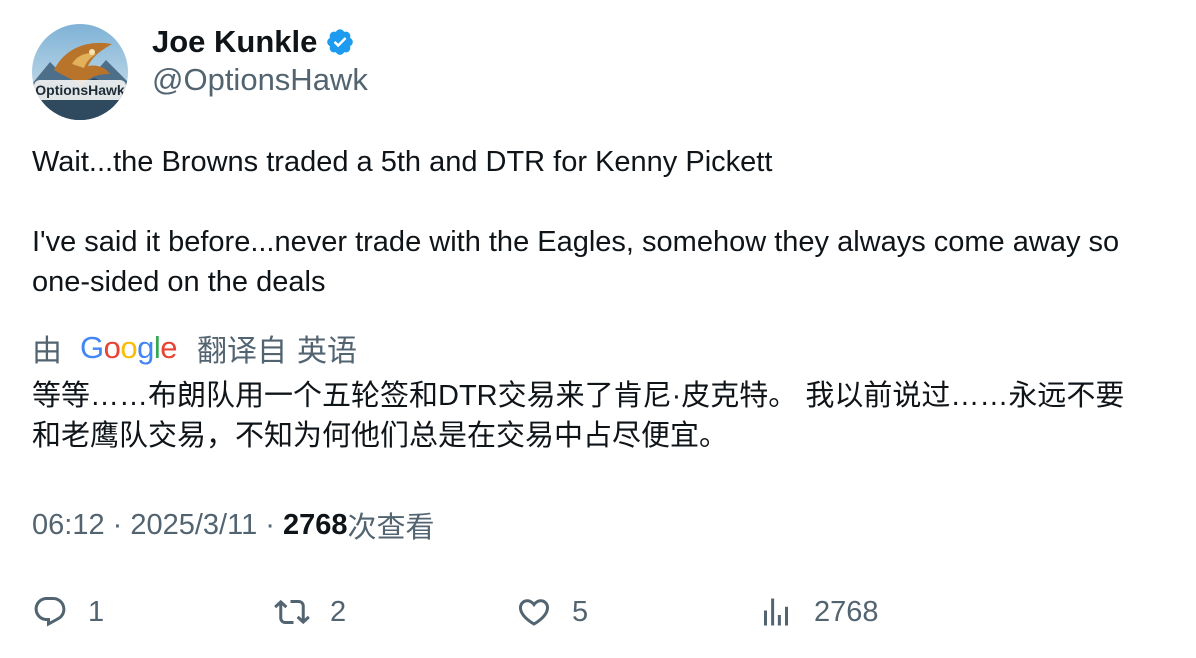  I want to click on like-count: 5, so click(580, 611).